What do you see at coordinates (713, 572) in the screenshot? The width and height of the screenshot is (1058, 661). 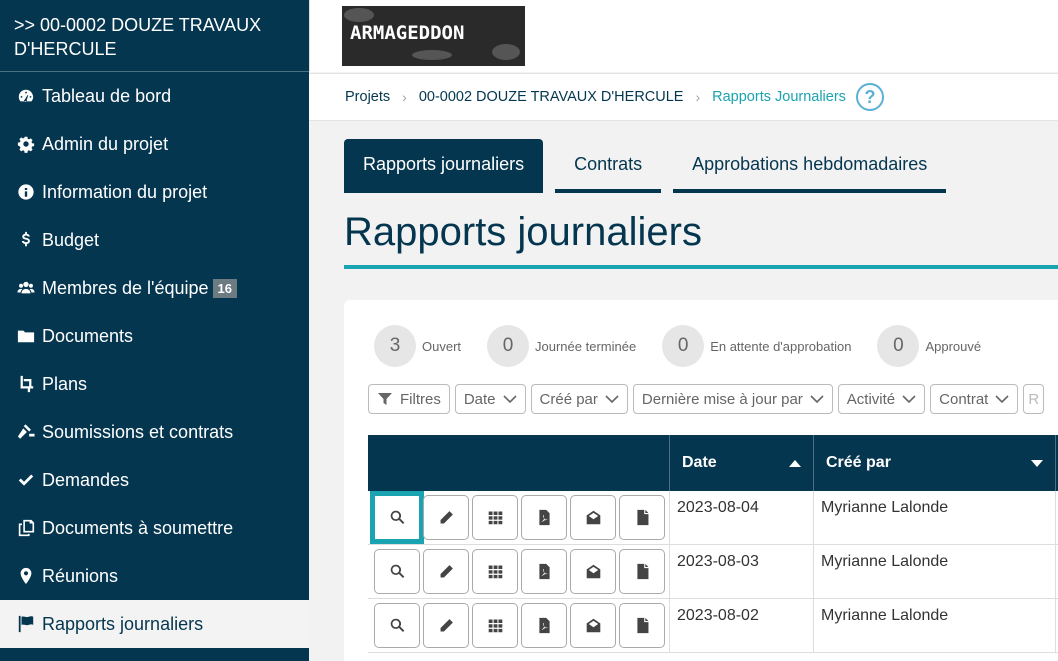 I see `table-row: 2023-08-03 Myrianne Lalonde` at bounding box center [713, 572].